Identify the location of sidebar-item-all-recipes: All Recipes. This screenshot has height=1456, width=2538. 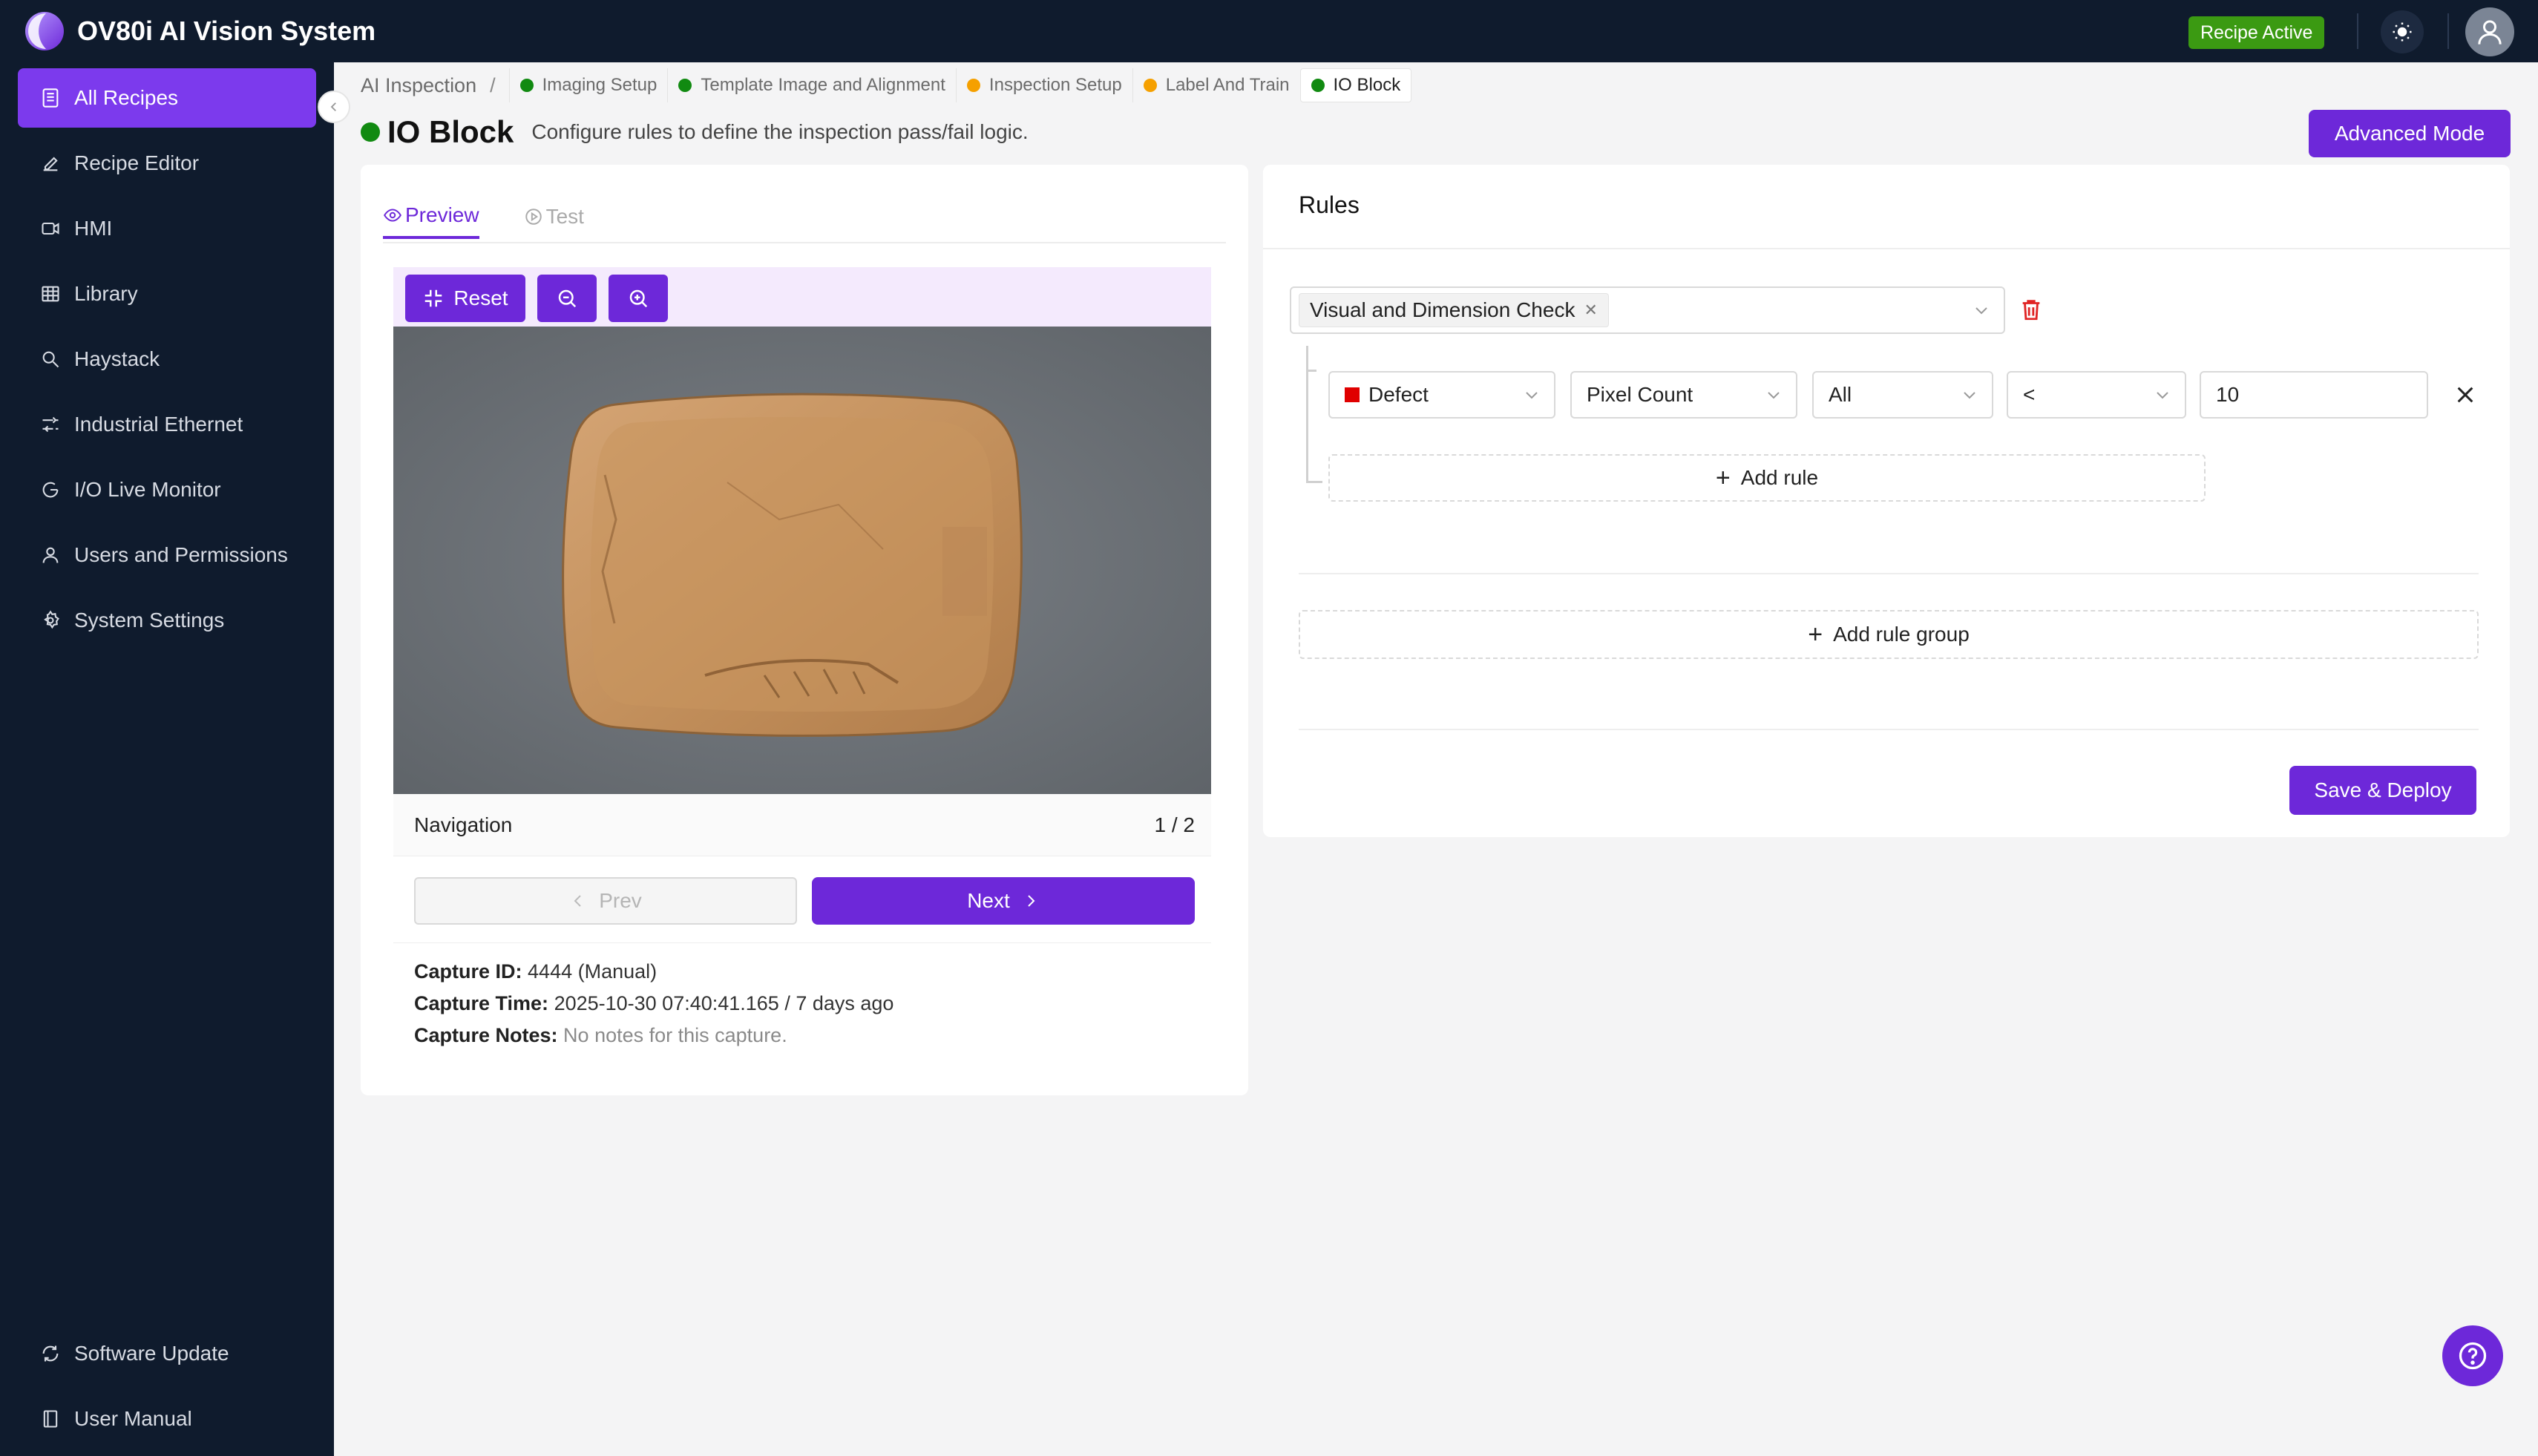
(167, 98).